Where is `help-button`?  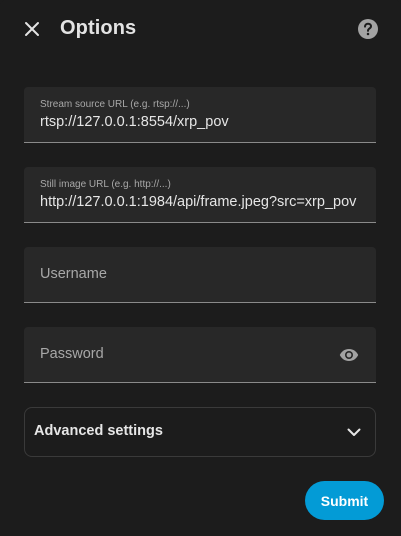
help-button is located at coordinates (368, 29).